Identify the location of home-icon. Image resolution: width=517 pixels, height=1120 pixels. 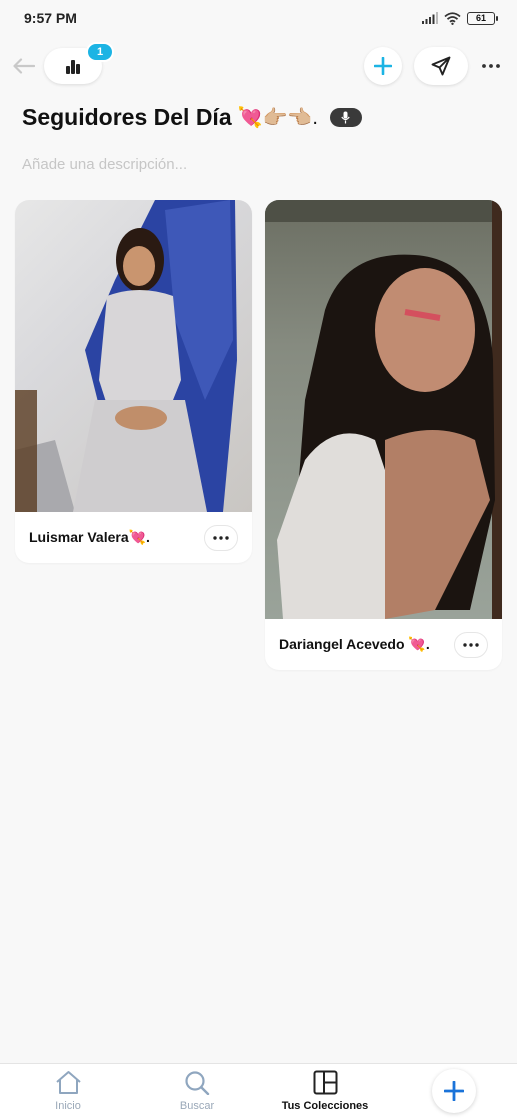
(68, 1082).